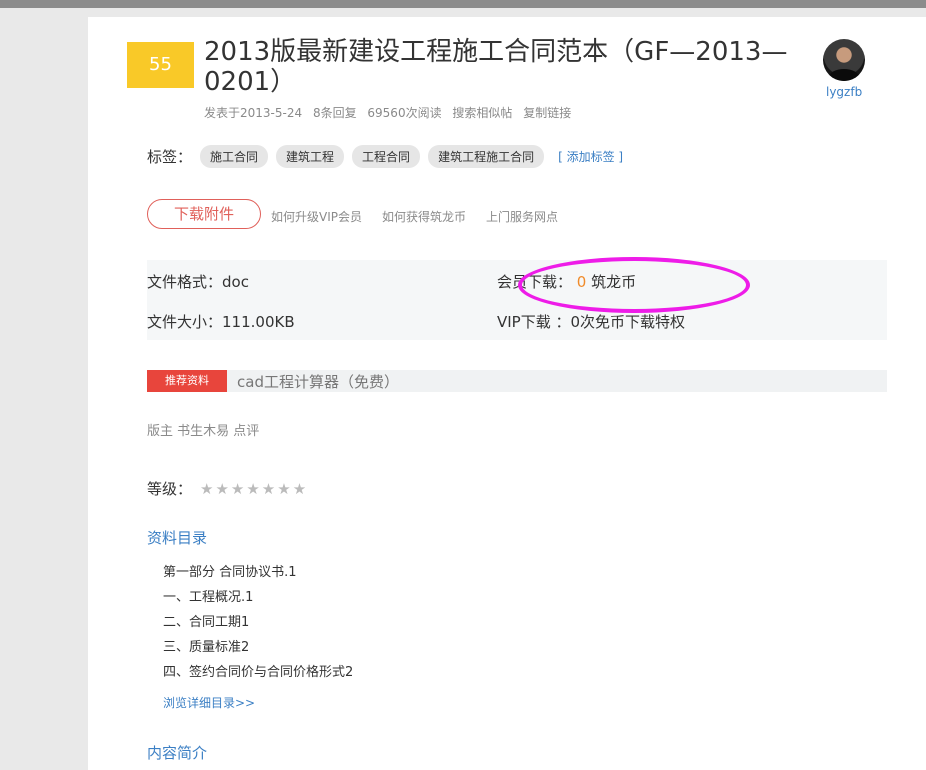  Describe the element at coordinates (316, 216) in the screenshot. I see `upgrade-vip-link: 如何升级VIP会员` at that location.